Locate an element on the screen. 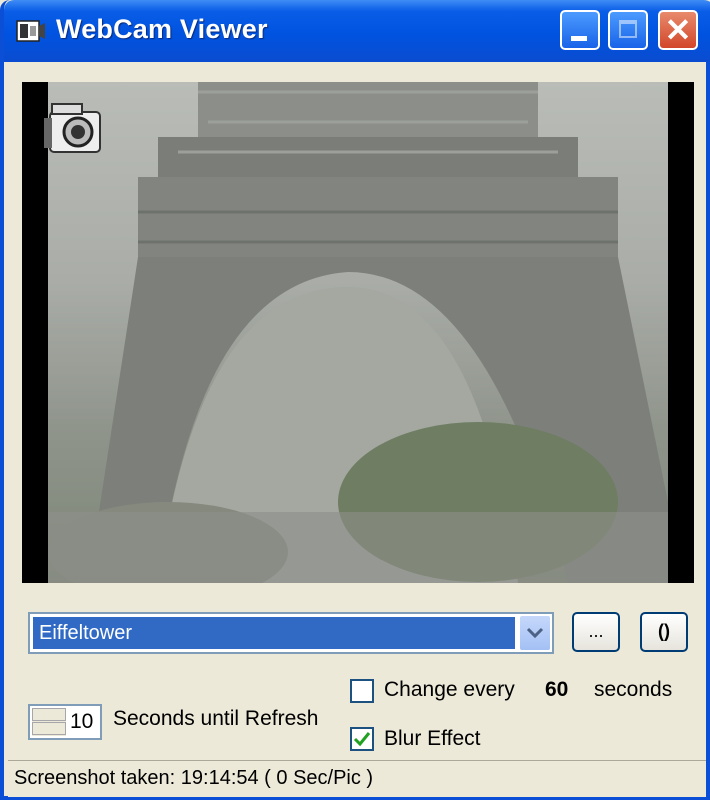 This screenshot has width=710, height=800. checkmark-icon is located at coordinates (362, 739).